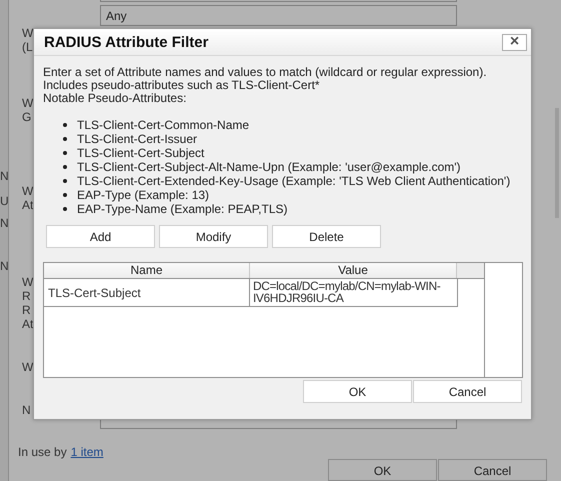 The width and height of the screenshot is (561, 481). Describe the element at coordinates (163, 125) in the screenshot. I see `attribute-item: TLS-Client-Cert-Common-Name` at that location.